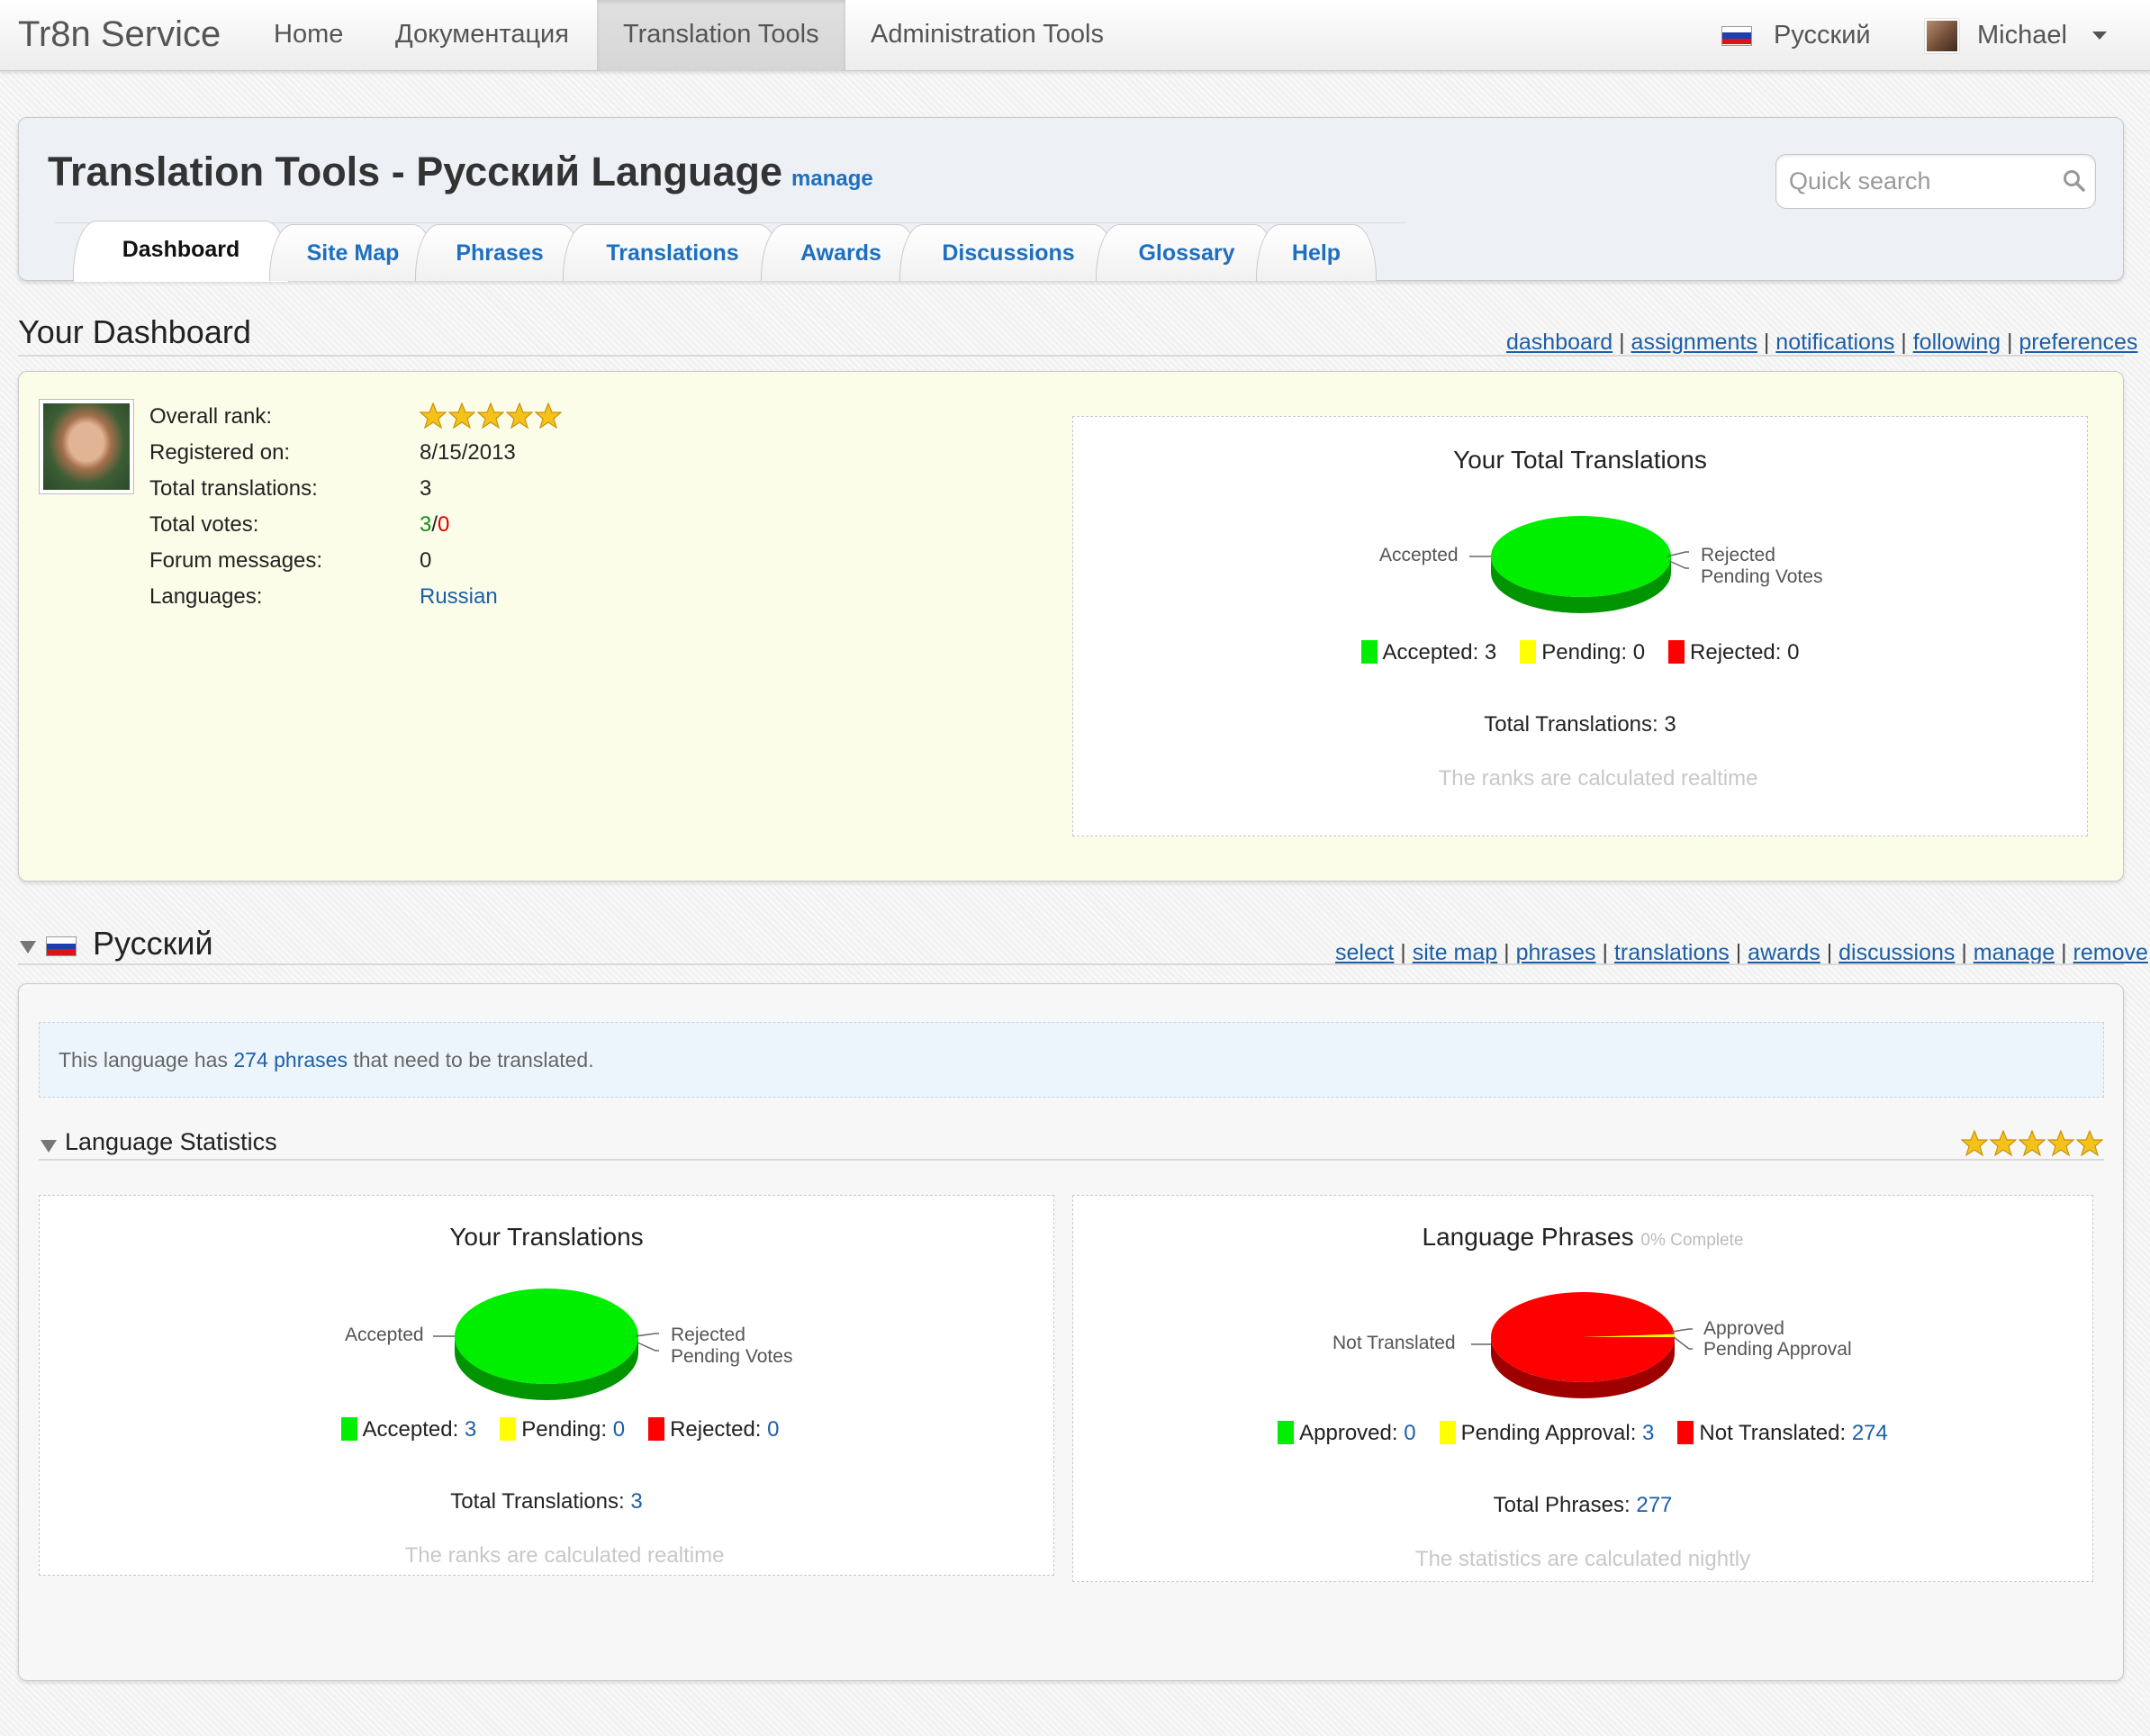 The height and width of the screenshot is (1736, 2150). Describe the element at coordinates (1559, 342) in the screenshot. I see `link-dashboard: dashboard` at that location.